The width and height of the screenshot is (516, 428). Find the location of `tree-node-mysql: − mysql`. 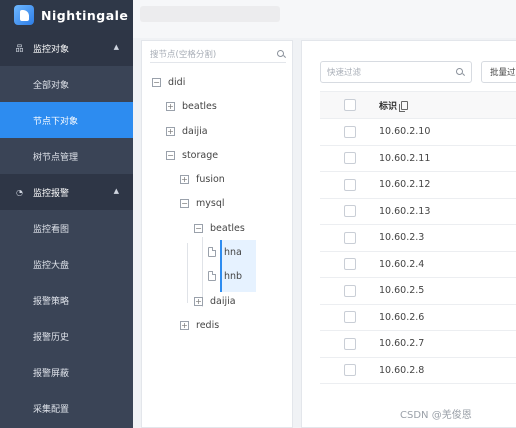

tree-node-mysql: − mysql is located at coordinates (202, 203).